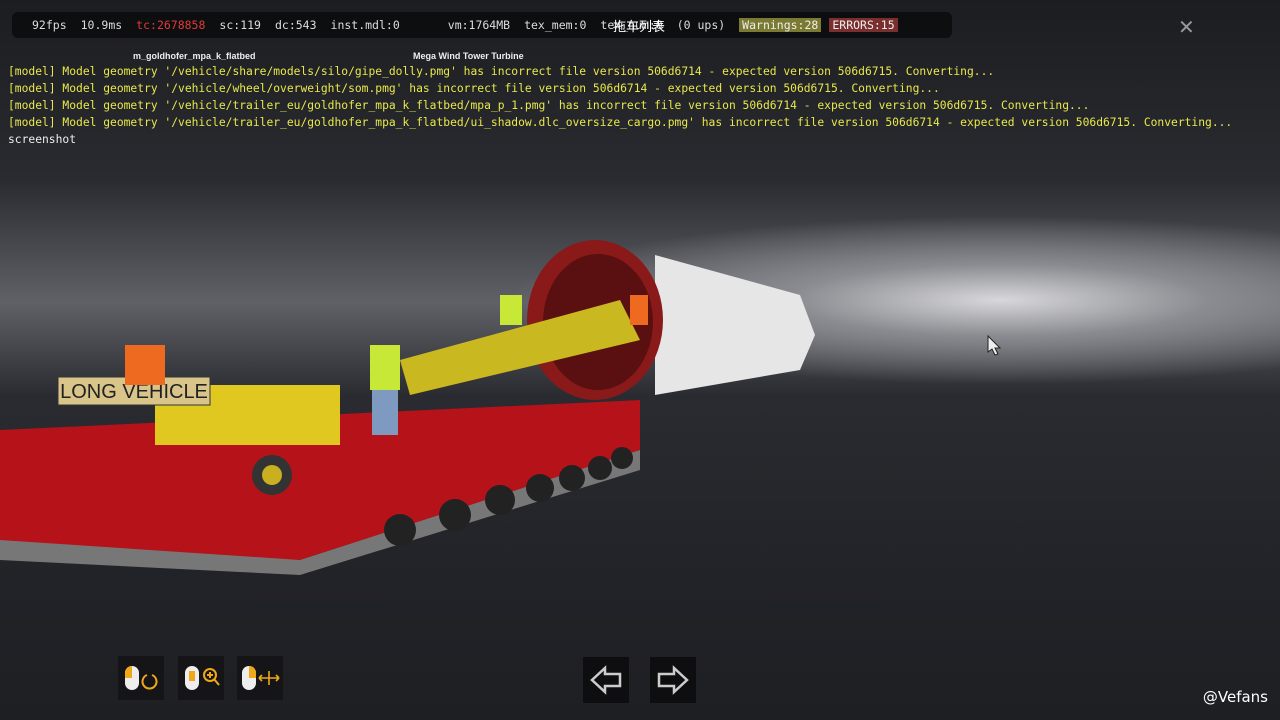 This screenshot has width=1280, height=720. Describe the element at coordinates (735, 325) in the screenshot. I see `wind-tower-segment` at that location.